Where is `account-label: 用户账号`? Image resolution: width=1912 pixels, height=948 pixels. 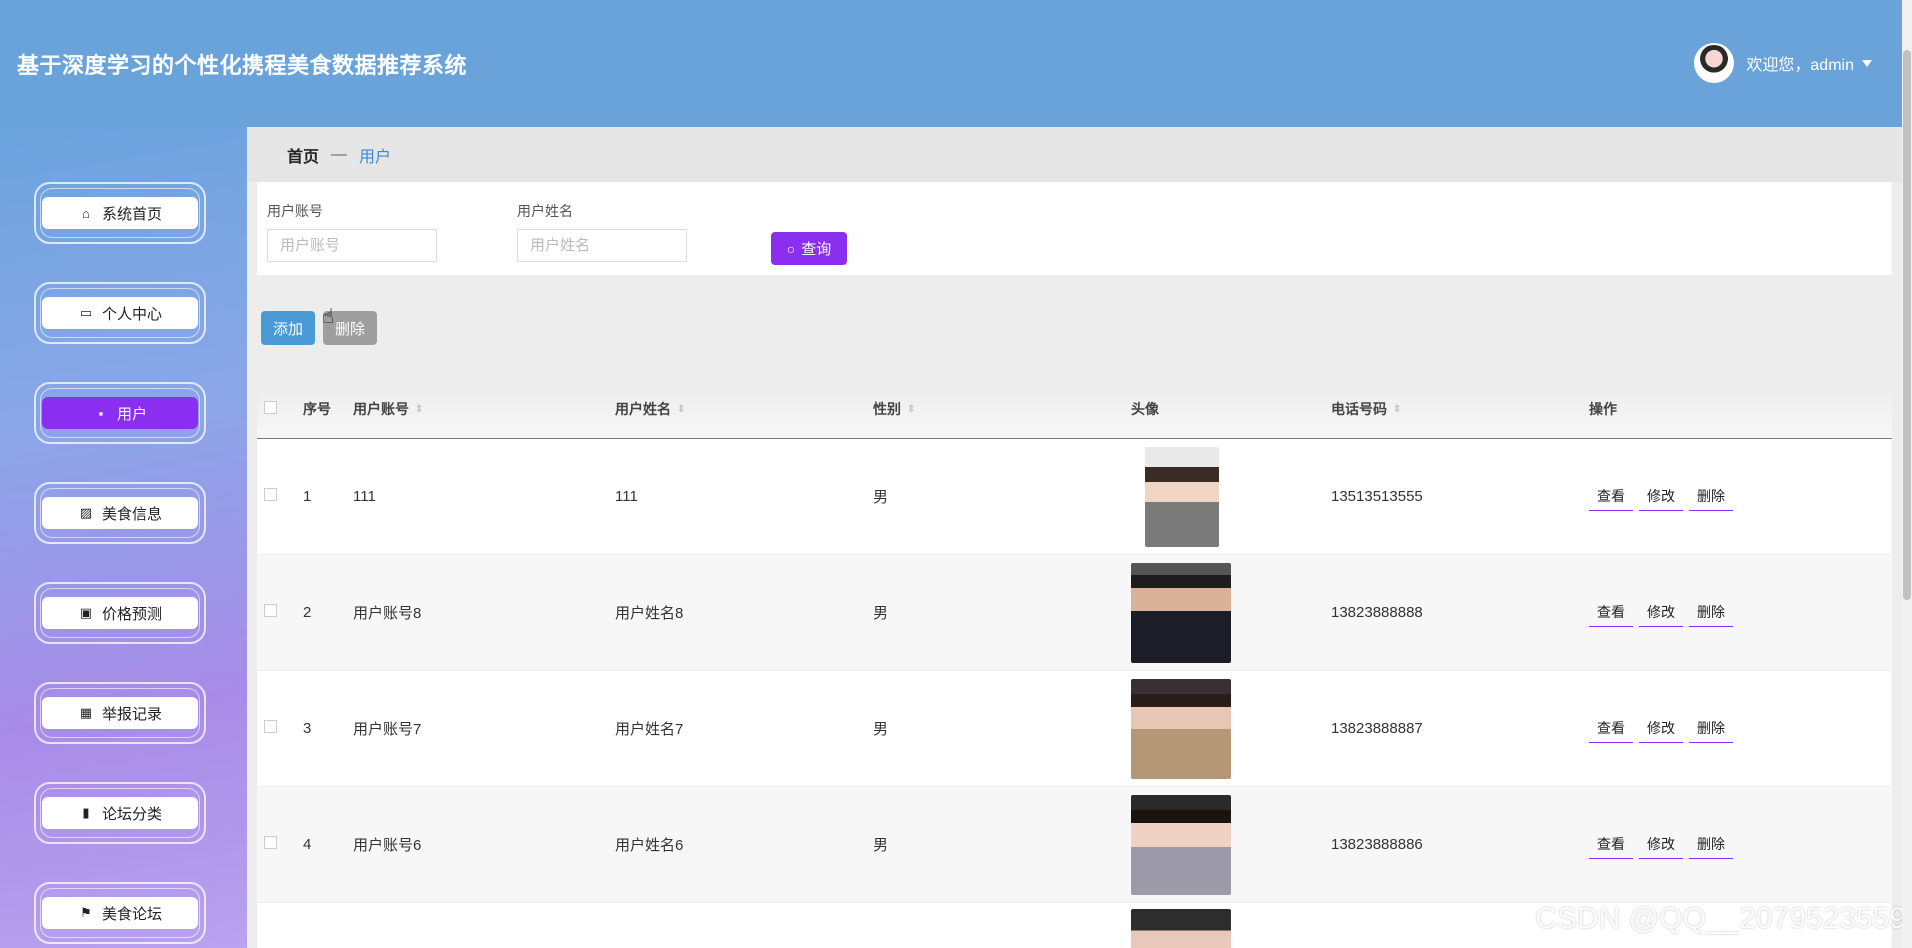
account-label: 用户账号 is located at coordinates (295, 211).